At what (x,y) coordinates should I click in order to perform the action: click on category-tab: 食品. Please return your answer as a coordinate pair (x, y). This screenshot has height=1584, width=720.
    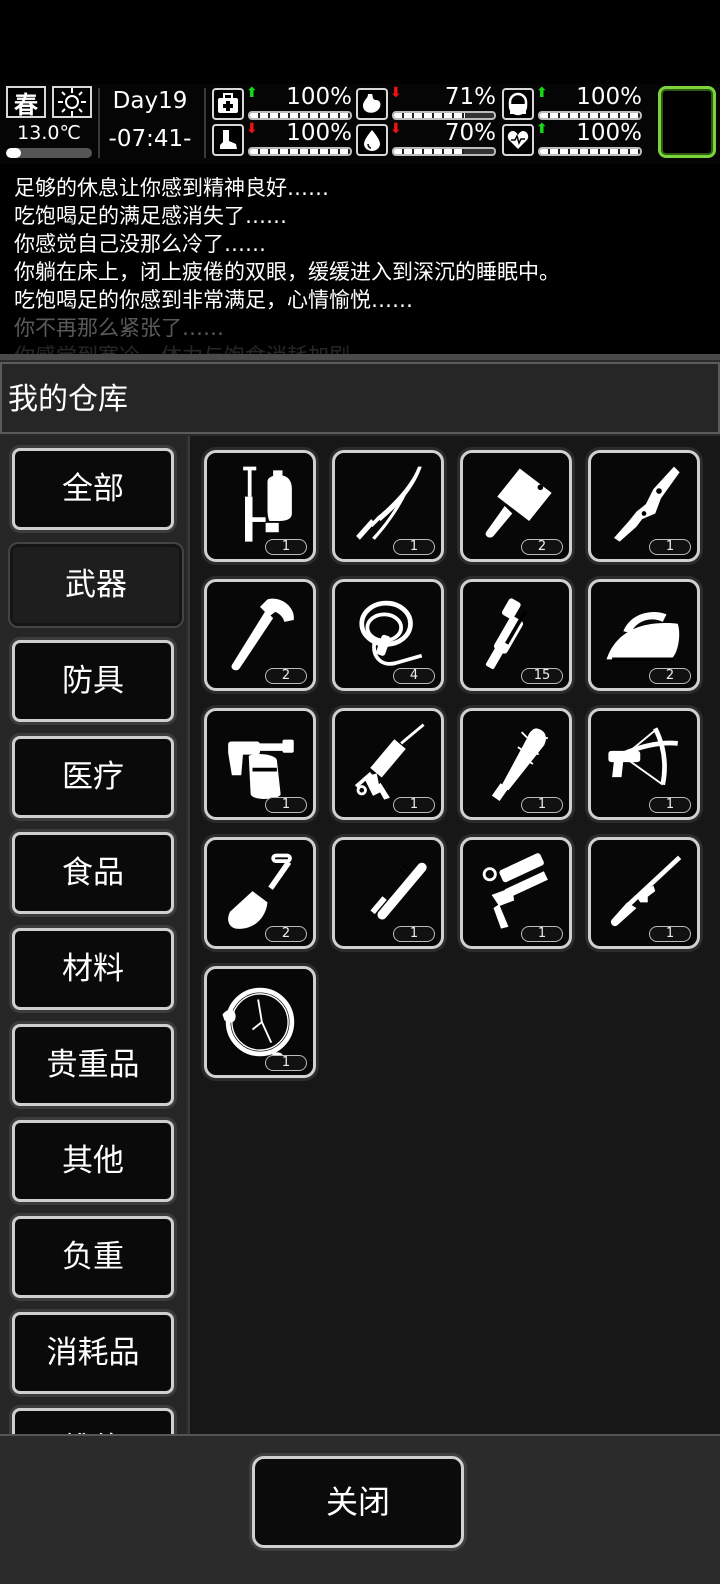
    Looking at the image, I should click on (93, 873).